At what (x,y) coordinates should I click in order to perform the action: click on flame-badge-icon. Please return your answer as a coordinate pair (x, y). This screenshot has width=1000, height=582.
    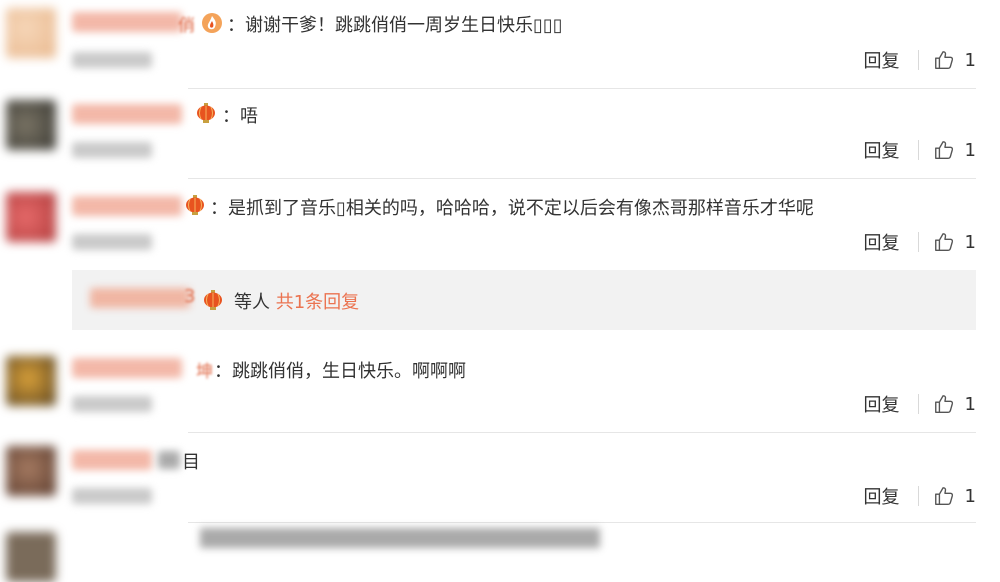
    Looking at the image, I should click on (212, 23).